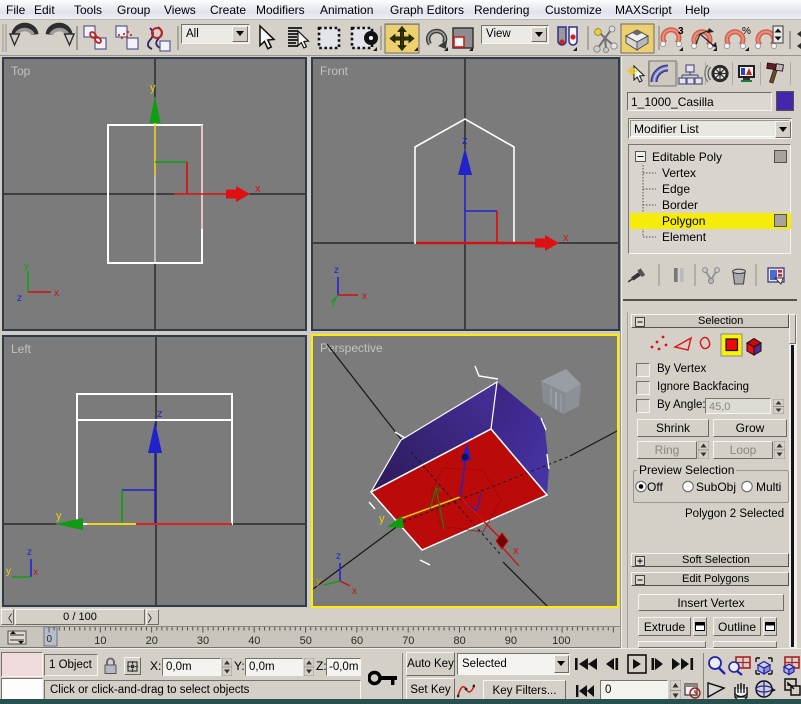  What do you see at coordinates (21, 71) in the screenshot?
I see `svg-text: Top` at bounding box center [21, 71].